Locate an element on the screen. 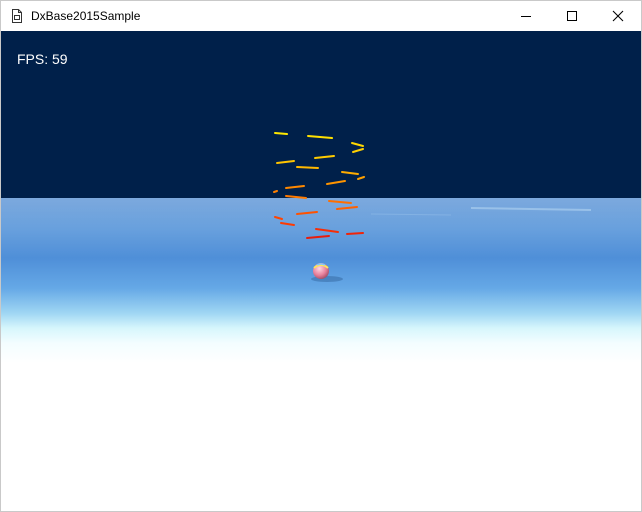 The height and width of the screenshot is (512, 642). document-app-icon is located at coordinates (17, 16).